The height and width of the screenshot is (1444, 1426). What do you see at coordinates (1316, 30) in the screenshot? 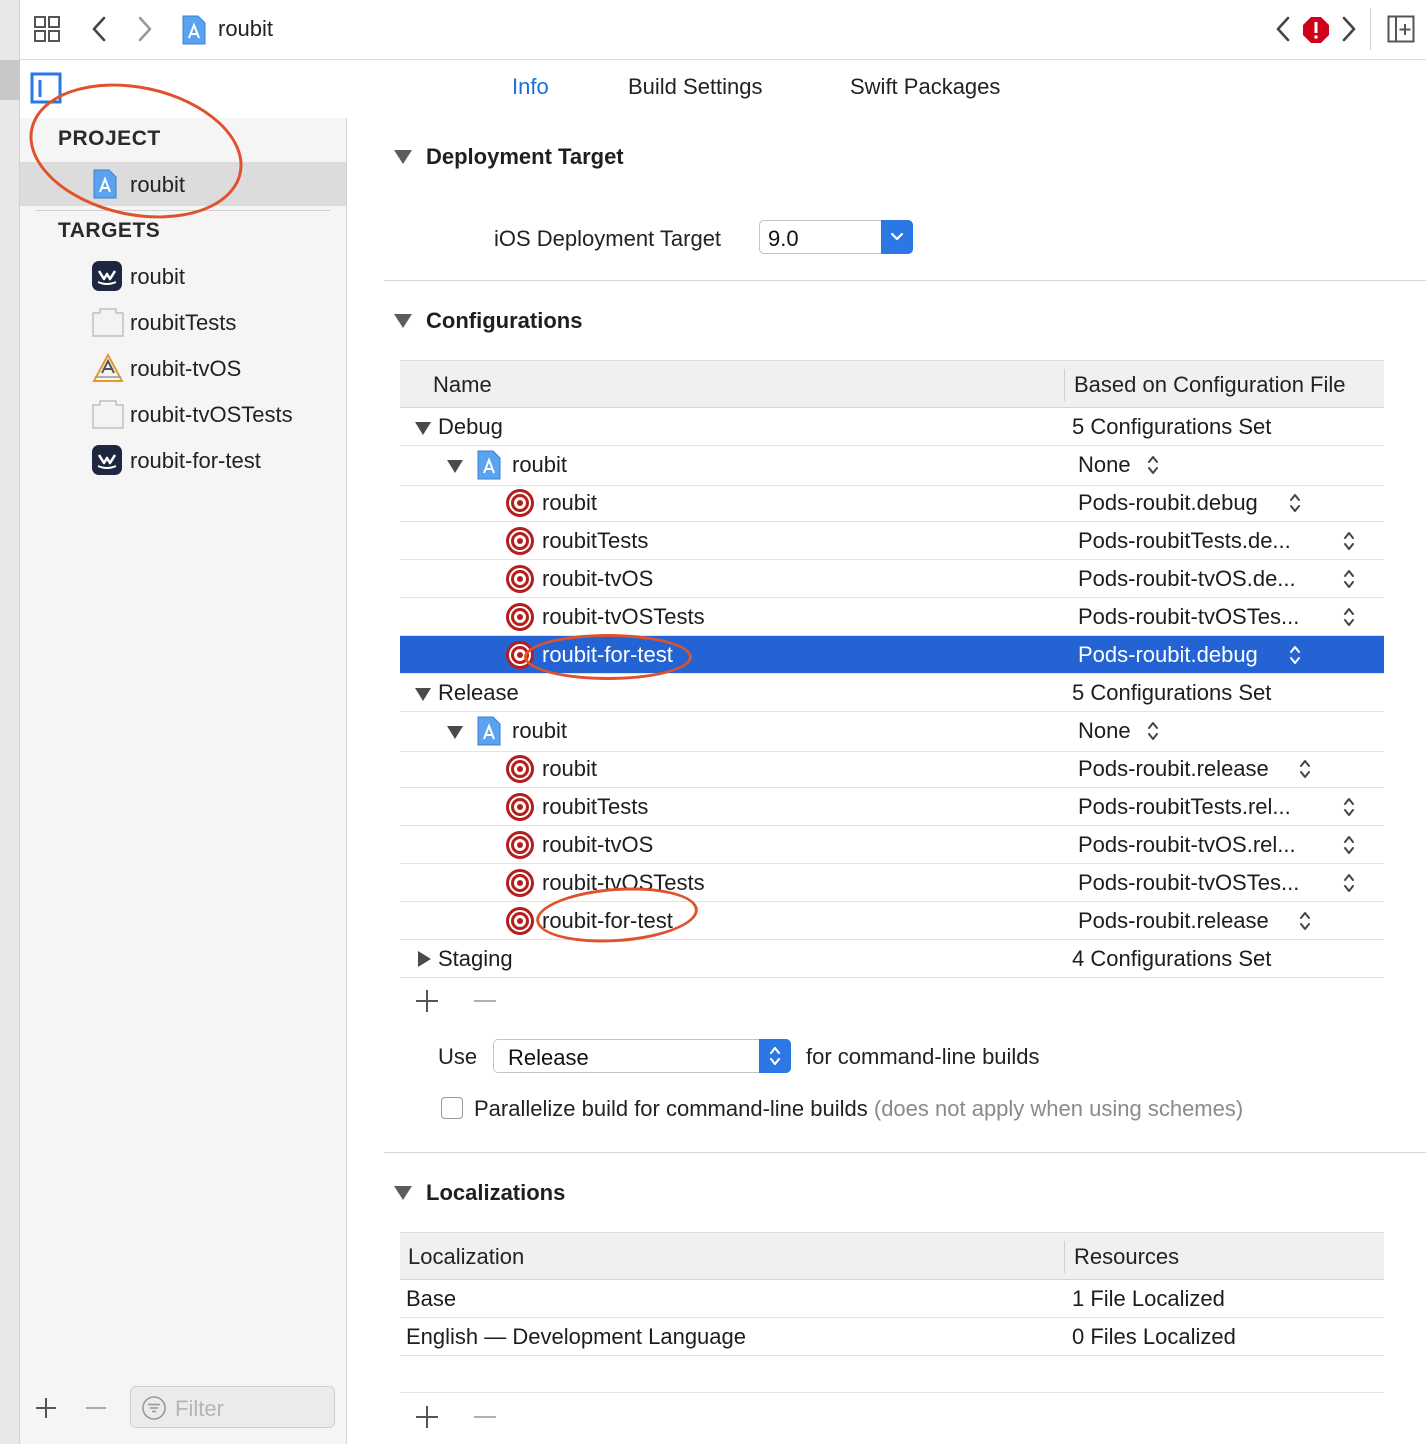
I see `error-badge-icon` at bounding box center [1316, 30].